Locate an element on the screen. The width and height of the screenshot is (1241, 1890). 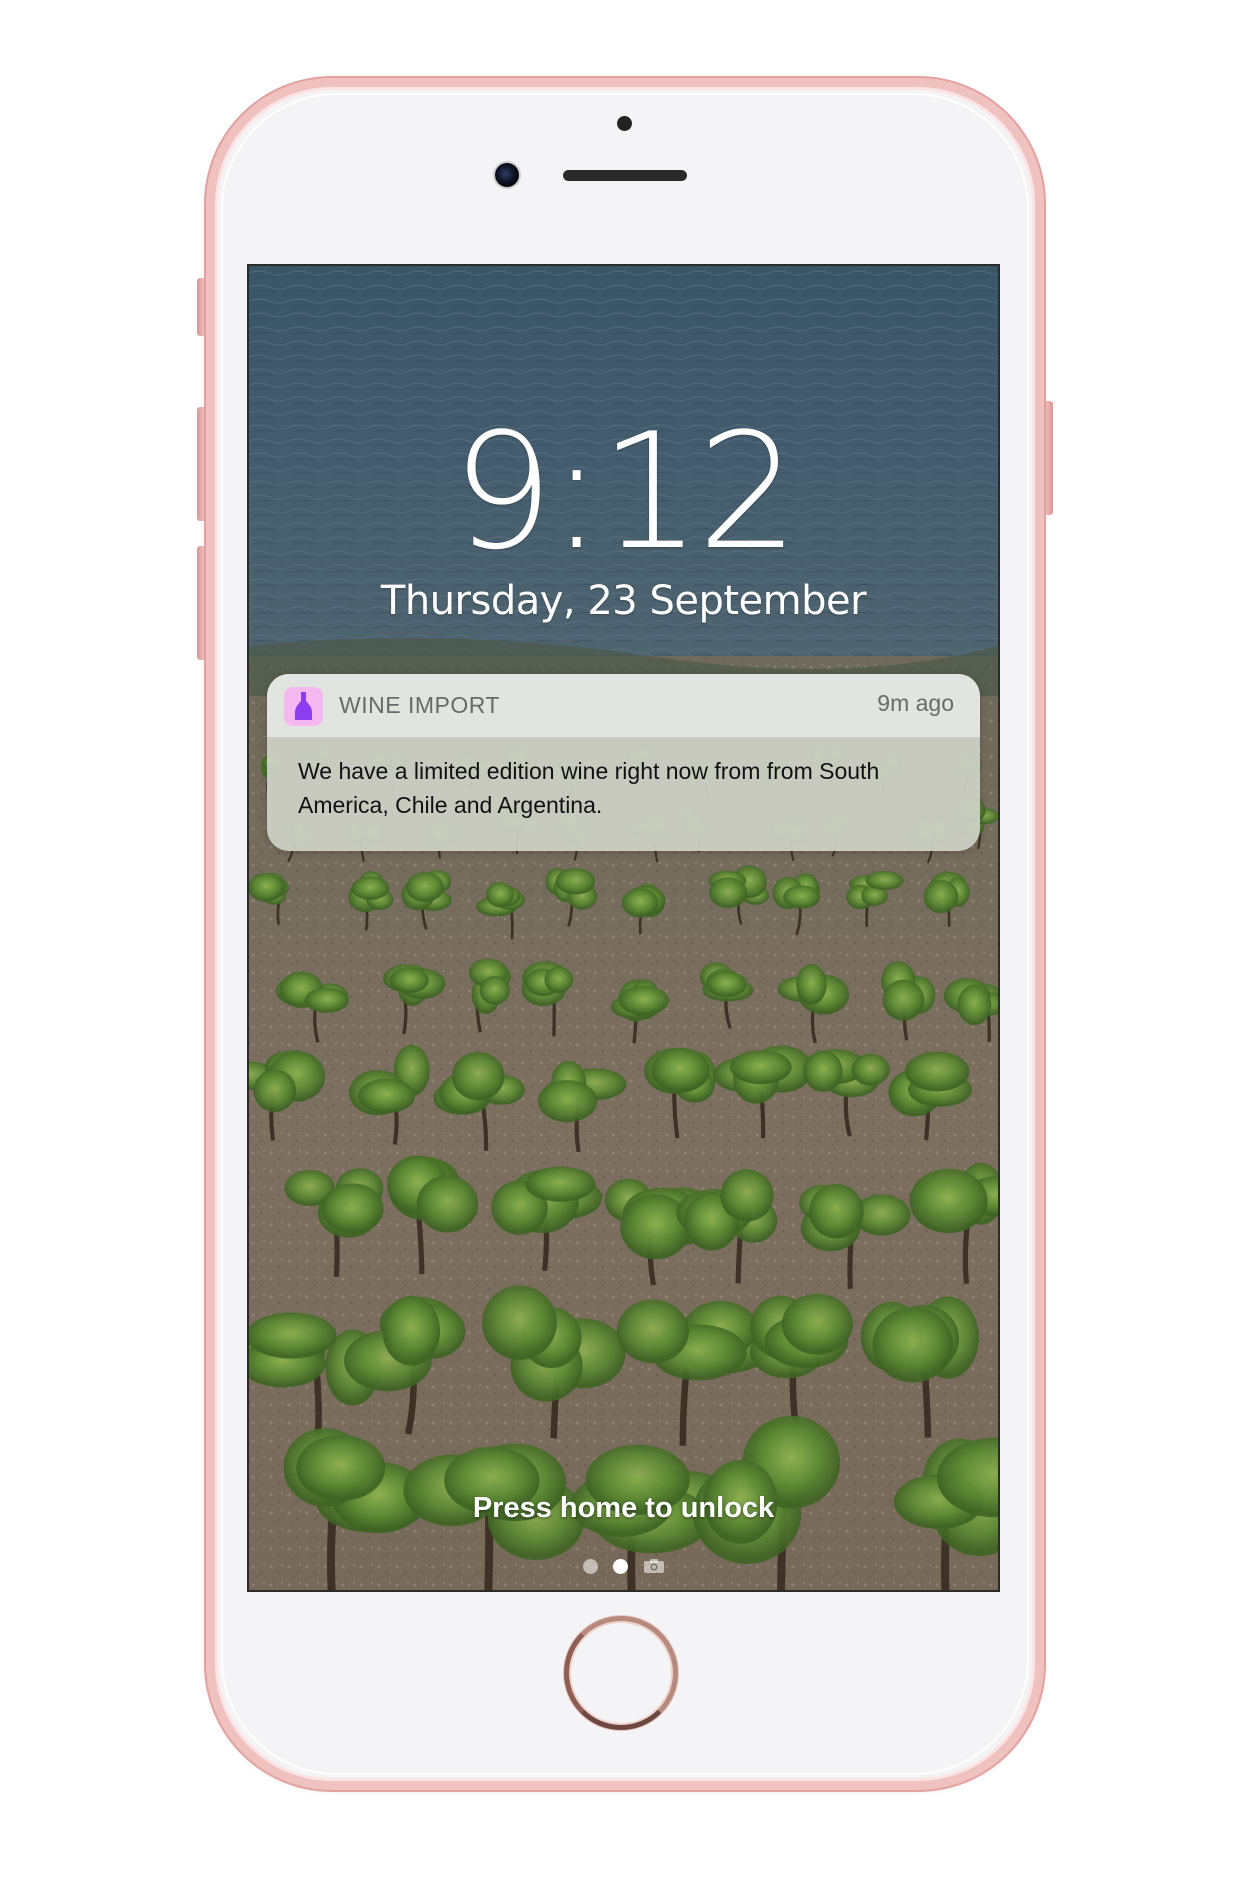
notification-app-name: WINE IMPORT is located at coordinates (419, 705).